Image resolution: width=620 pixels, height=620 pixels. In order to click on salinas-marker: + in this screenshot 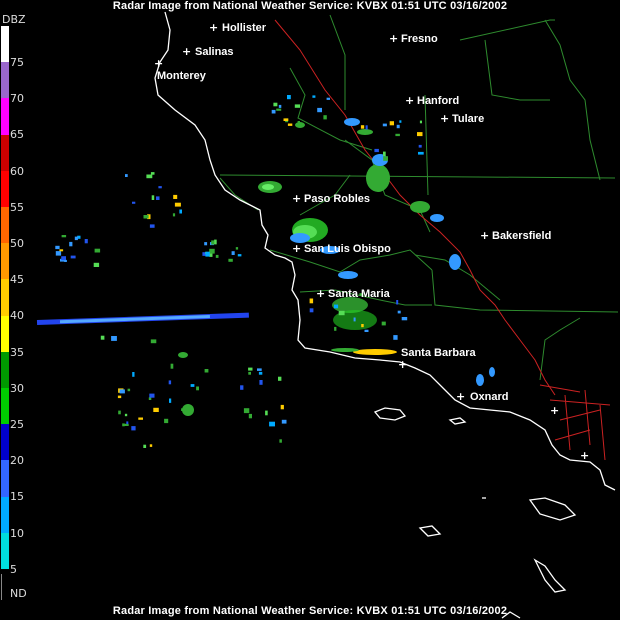, I will do `click(186, 51)`.